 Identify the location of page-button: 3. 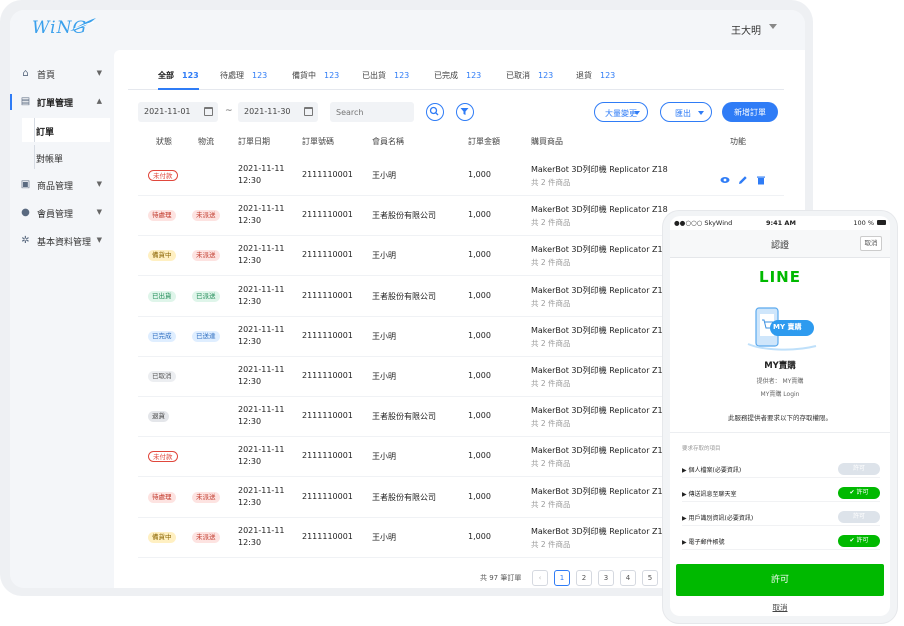
(606, 578).